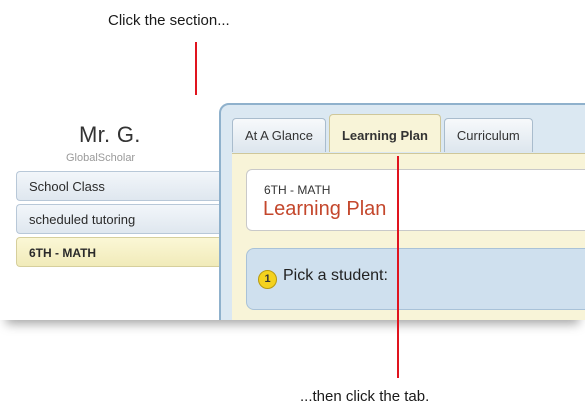 This screenshot has width=585, height=417. I want to click on section-item-school-class: School Class, so click(123, 186).